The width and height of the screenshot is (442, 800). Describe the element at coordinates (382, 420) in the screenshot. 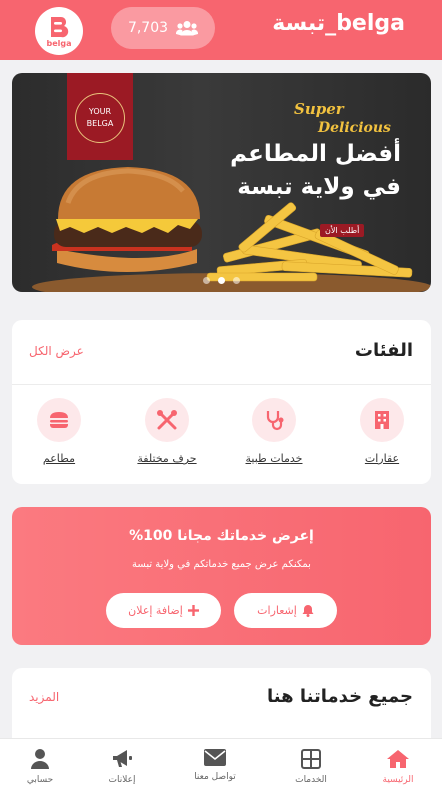

I see `building-icon` at that location.